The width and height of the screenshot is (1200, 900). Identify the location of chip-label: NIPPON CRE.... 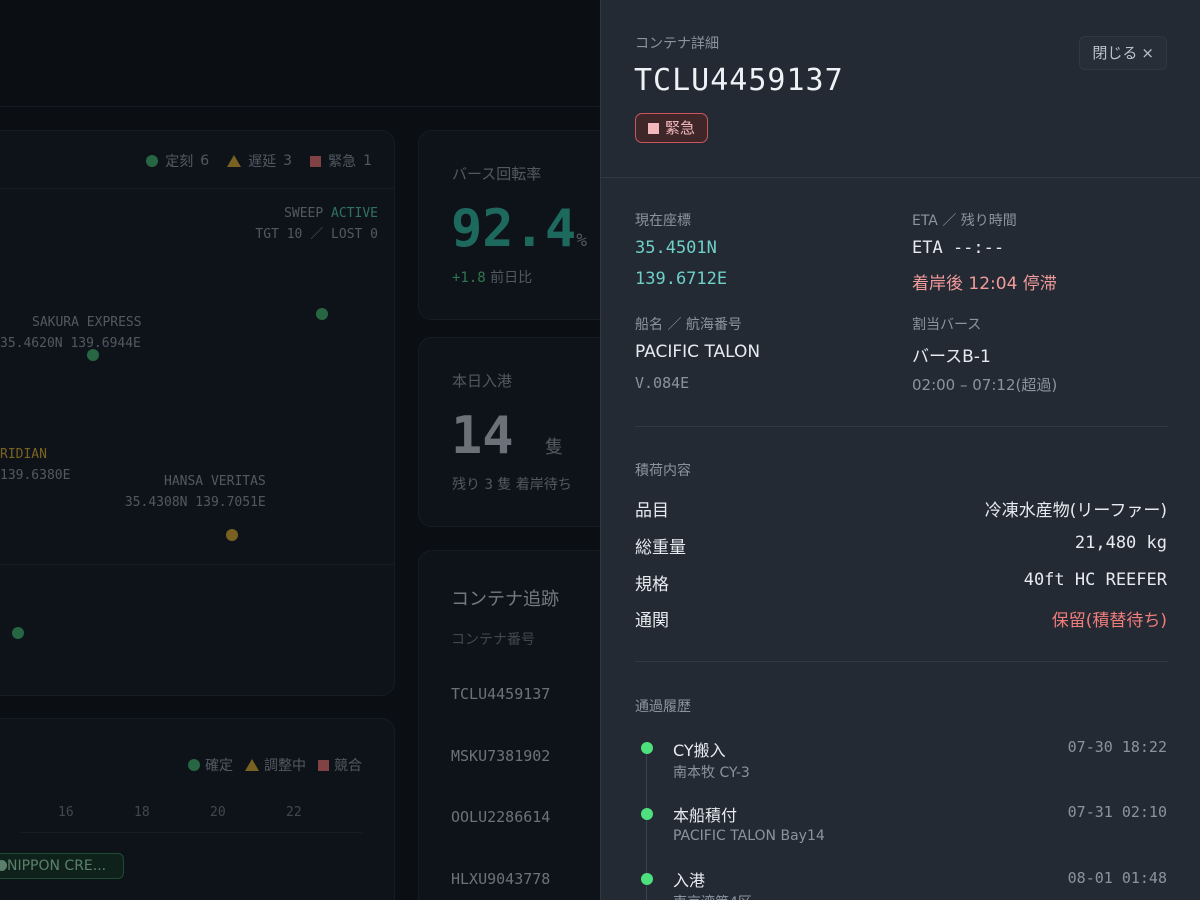
(57, 866).